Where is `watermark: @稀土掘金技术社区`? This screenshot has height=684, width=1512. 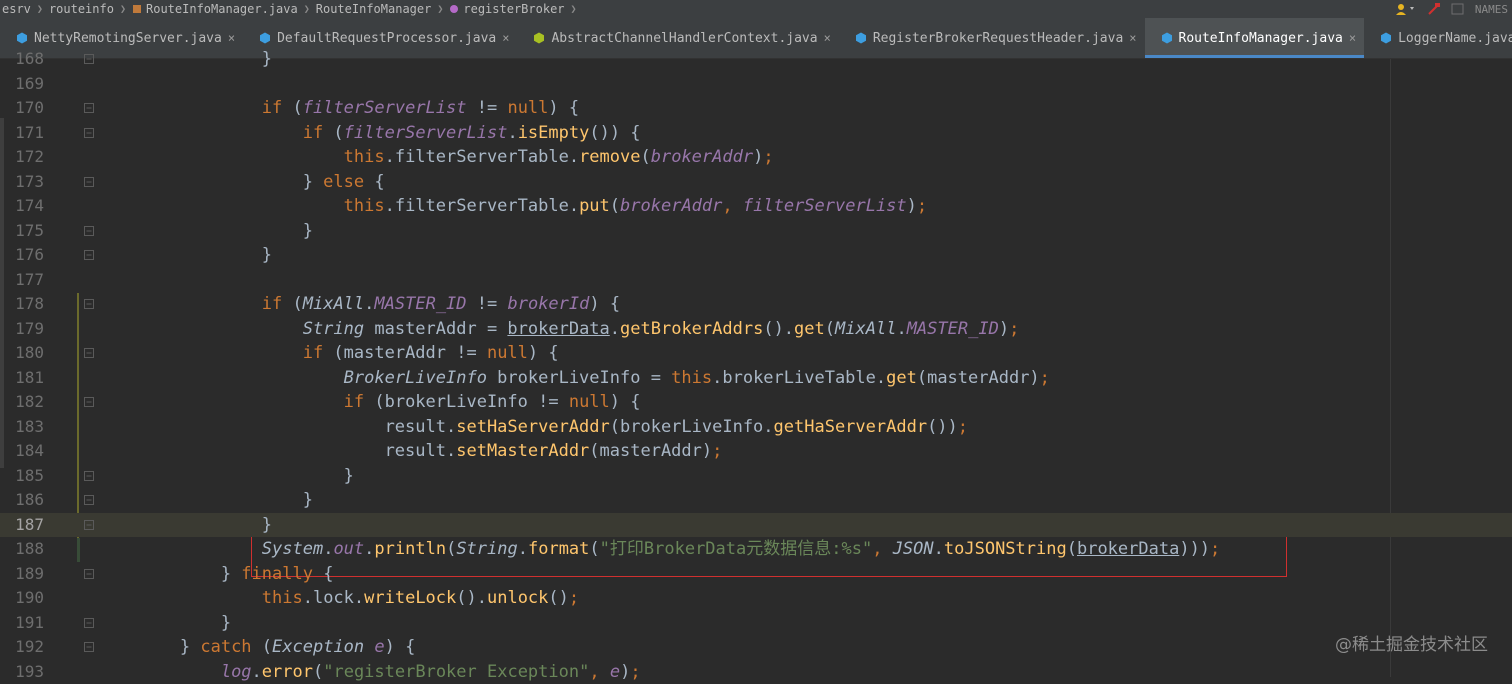
watermark: @稀土掘金技术社区 is located at coordinates (1411, 642).